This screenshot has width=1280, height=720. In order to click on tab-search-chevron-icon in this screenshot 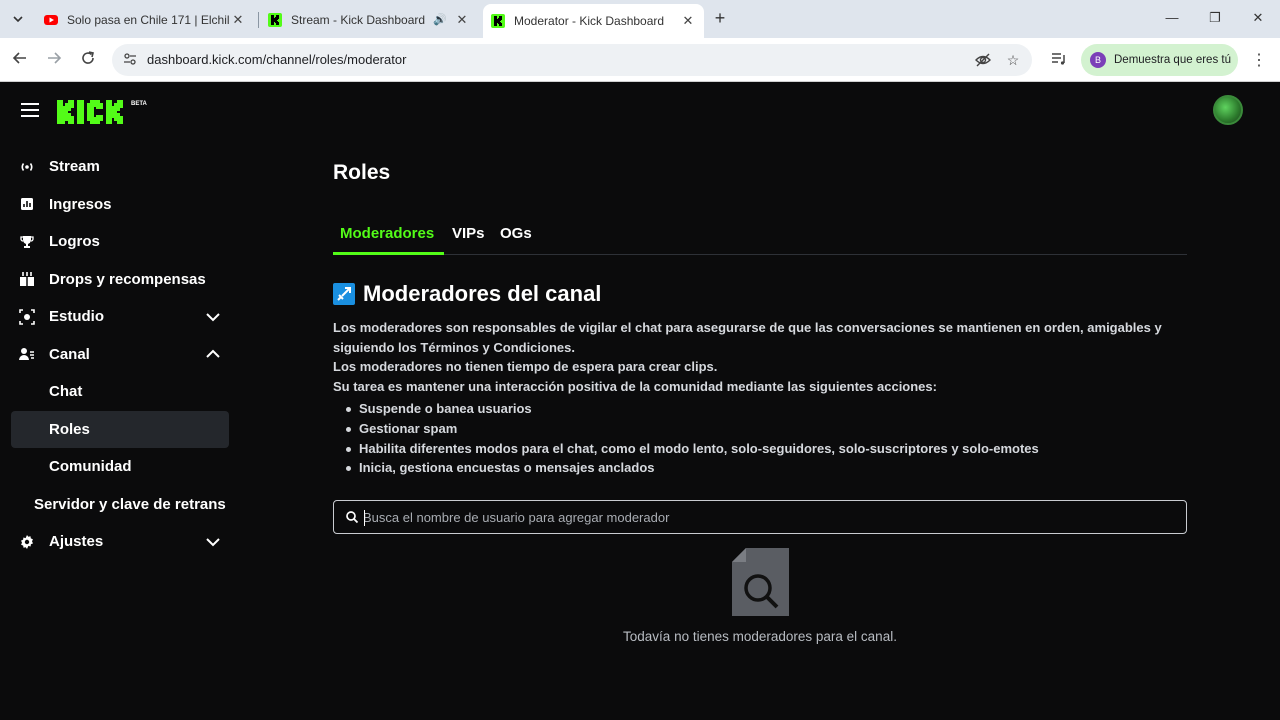, I will do `click(18, 19)`.